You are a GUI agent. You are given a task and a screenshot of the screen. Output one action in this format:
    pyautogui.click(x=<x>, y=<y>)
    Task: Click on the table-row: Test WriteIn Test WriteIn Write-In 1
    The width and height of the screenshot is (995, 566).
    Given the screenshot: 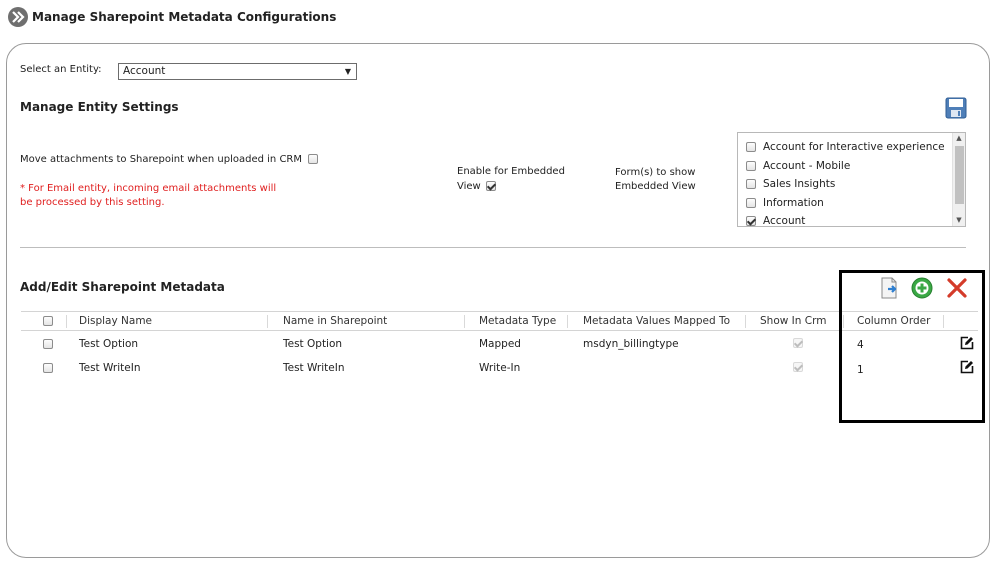 What is the action you would take?
    pyautogui.click(x=499, y=369)
    